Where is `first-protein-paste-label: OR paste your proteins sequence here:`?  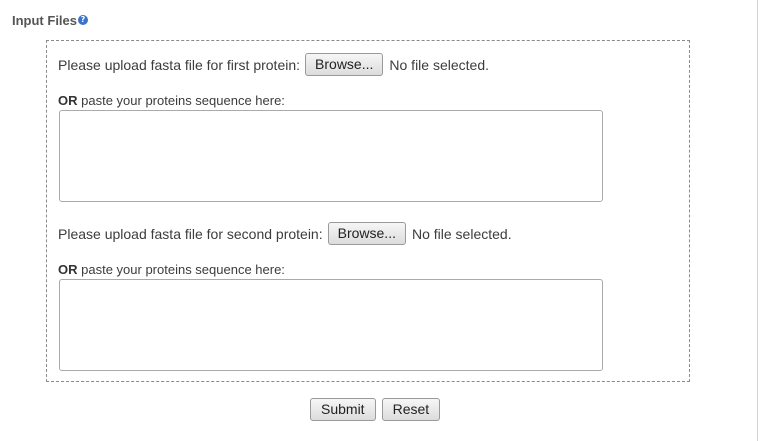
first-protein-paste-label: OR paste your proteins sequence here: is located at coordinates (171, 100).